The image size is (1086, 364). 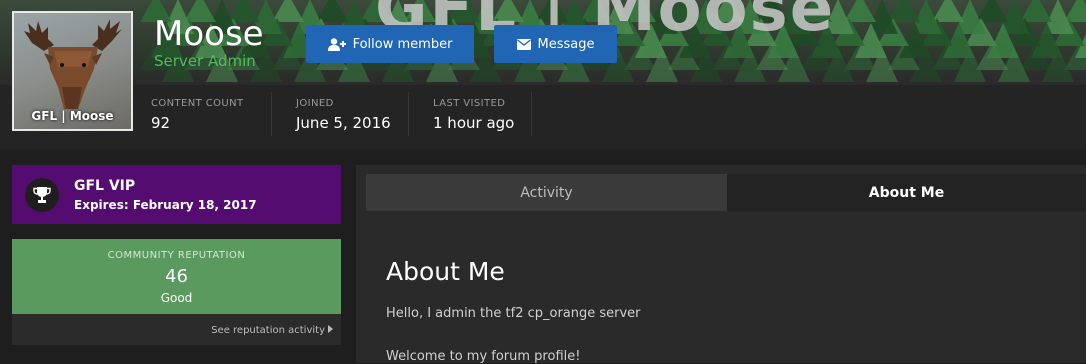 What do you see at coordinates (176, 255) in the screenshot?
I see `reputation-title: COMMUNITY REPUTATION` at bounding box center [176, 255].